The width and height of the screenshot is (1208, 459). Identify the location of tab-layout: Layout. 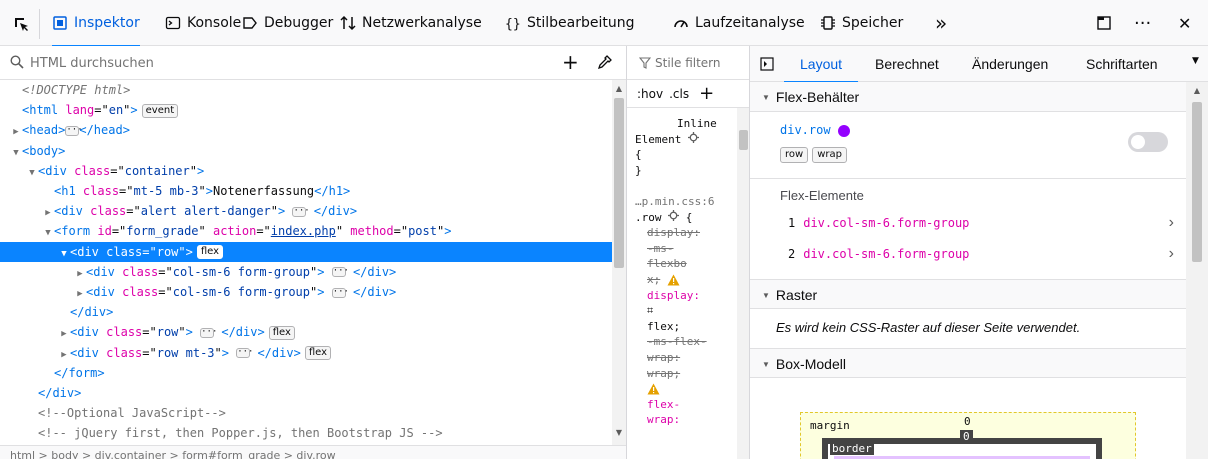
(821, 64).